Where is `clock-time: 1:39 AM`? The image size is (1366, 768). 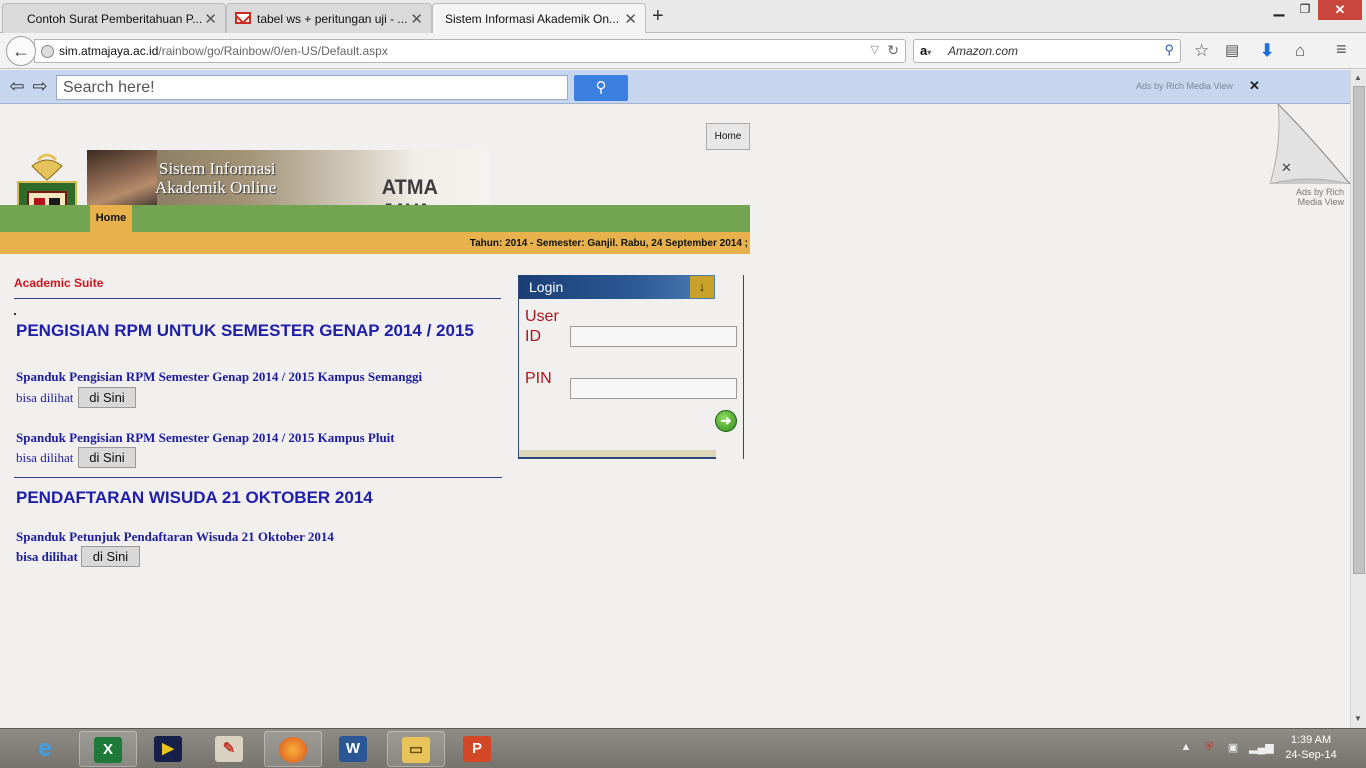
clock-time: 1:39 AM is located at coordinates (1311, 740).